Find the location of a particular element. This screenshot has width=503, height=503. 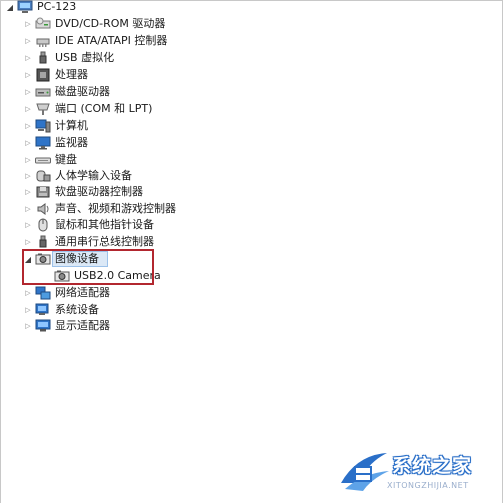

tree-item-label: 键盘 is located at coordinates (66, 159).